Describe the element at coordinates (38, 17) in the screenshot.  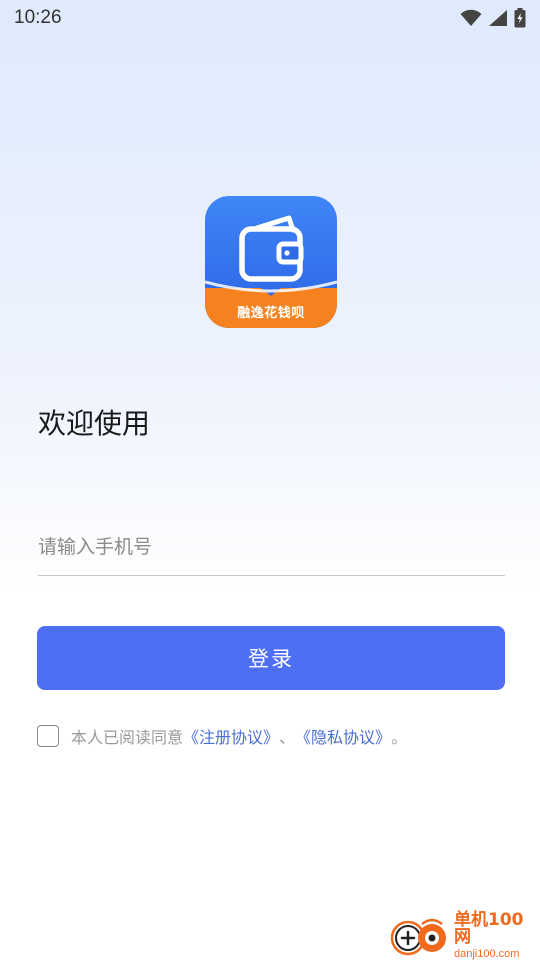
I see `status-time: 10:26` at that location.